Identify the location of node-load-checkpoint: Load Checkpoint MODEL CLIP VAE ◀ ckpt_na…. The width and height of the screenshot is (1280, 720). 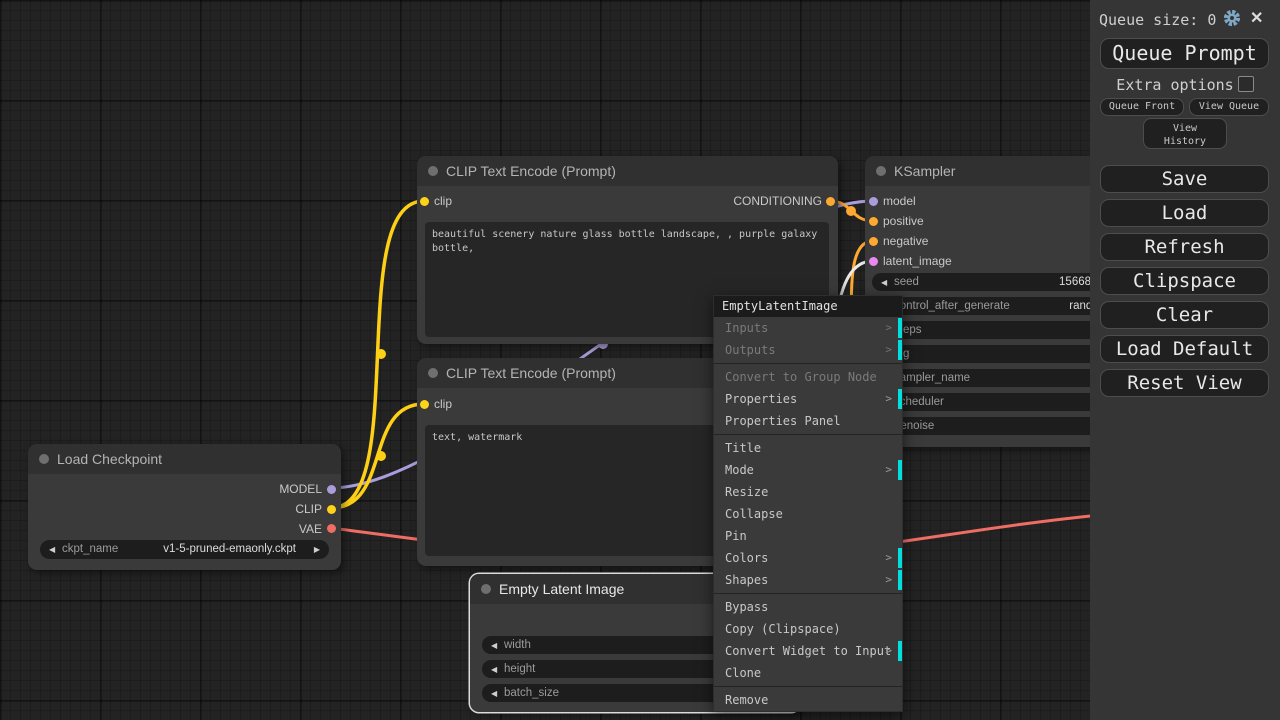
(184, 507).